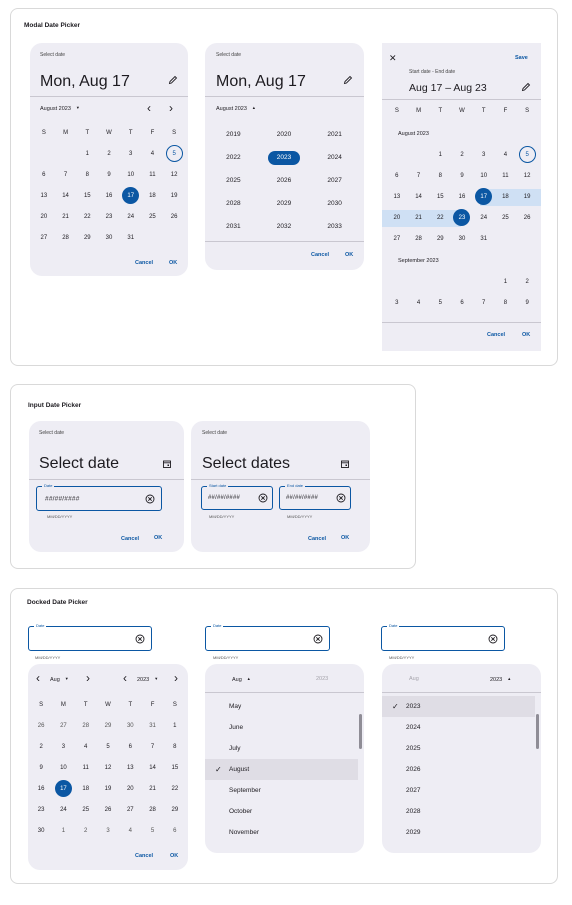  Describe the element at coordinates (281, 832) in the screenshot. I see `month-item: November` at that location.